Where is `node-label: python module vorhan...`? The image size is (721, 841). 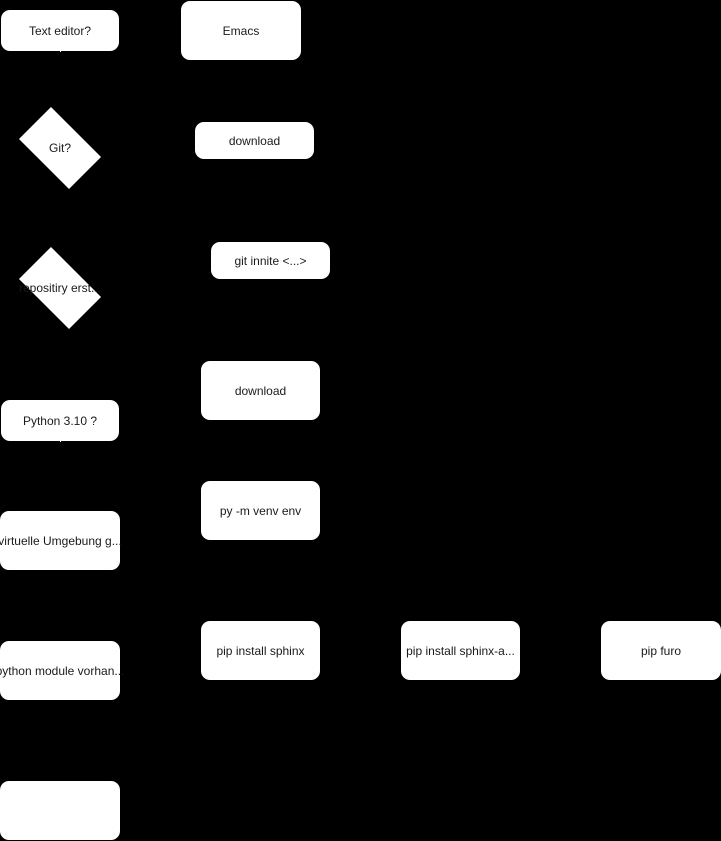
node-label: python module vorhan... is located at coordinates (62, 670).